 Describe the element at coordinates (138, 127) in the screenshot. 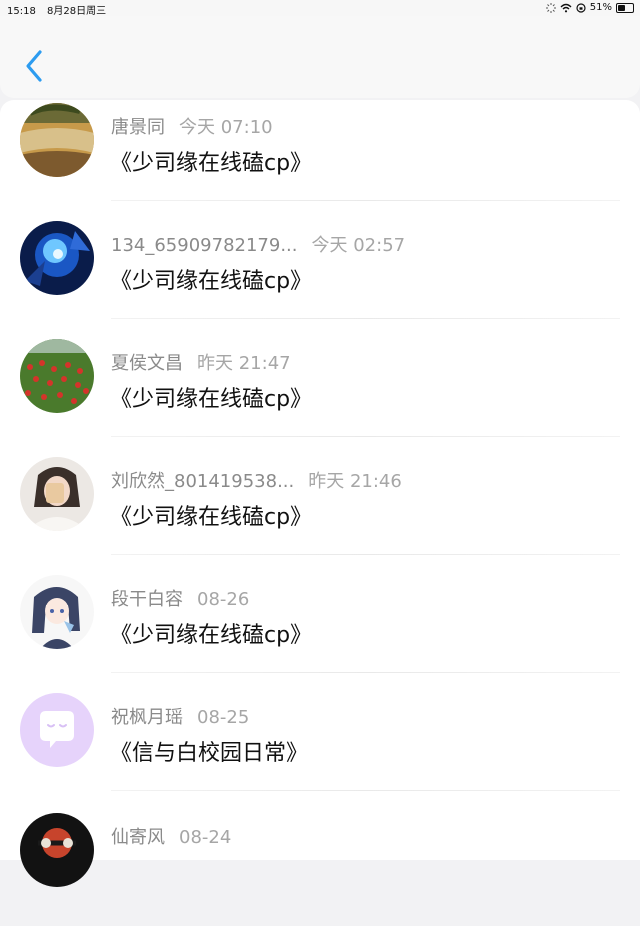

I see `sender-name: 唐景同` at that location.